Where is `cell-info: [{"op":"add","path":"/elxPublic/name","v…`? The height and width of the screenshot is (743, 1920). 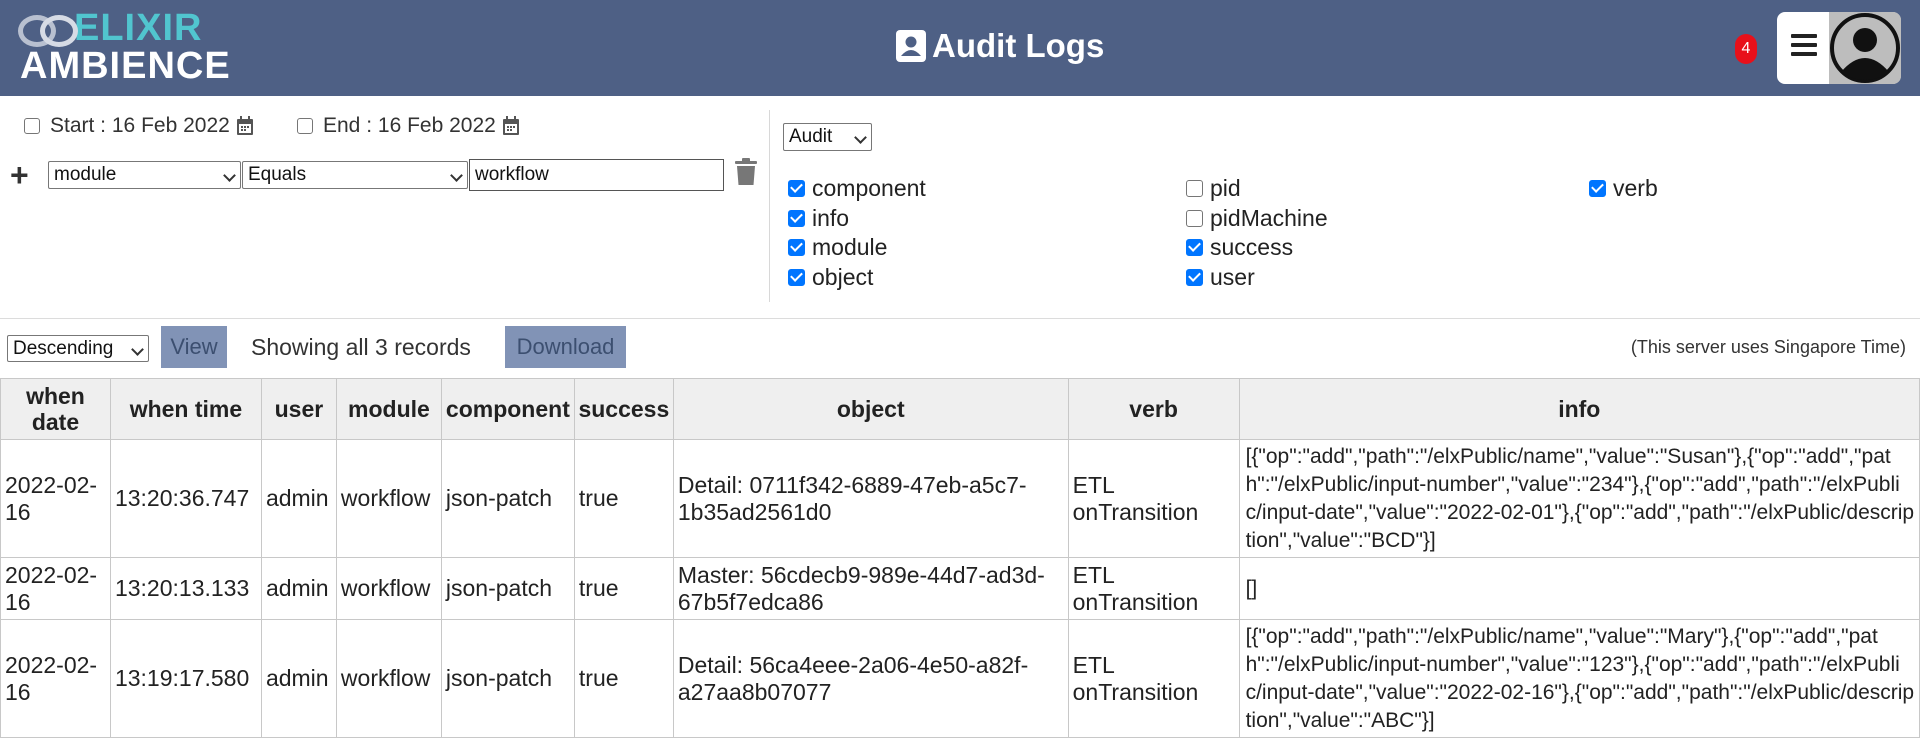 cell-info: [{"op":"add","path":"/elxPublic/name","v… is located at coordinates (1579, 498).